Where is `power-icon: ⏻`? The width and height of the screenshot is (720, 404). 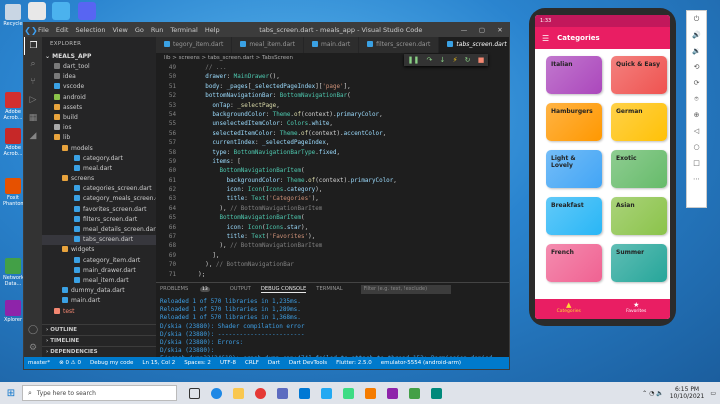
power-icon: ⏻ is located at coordinates (696, 19).